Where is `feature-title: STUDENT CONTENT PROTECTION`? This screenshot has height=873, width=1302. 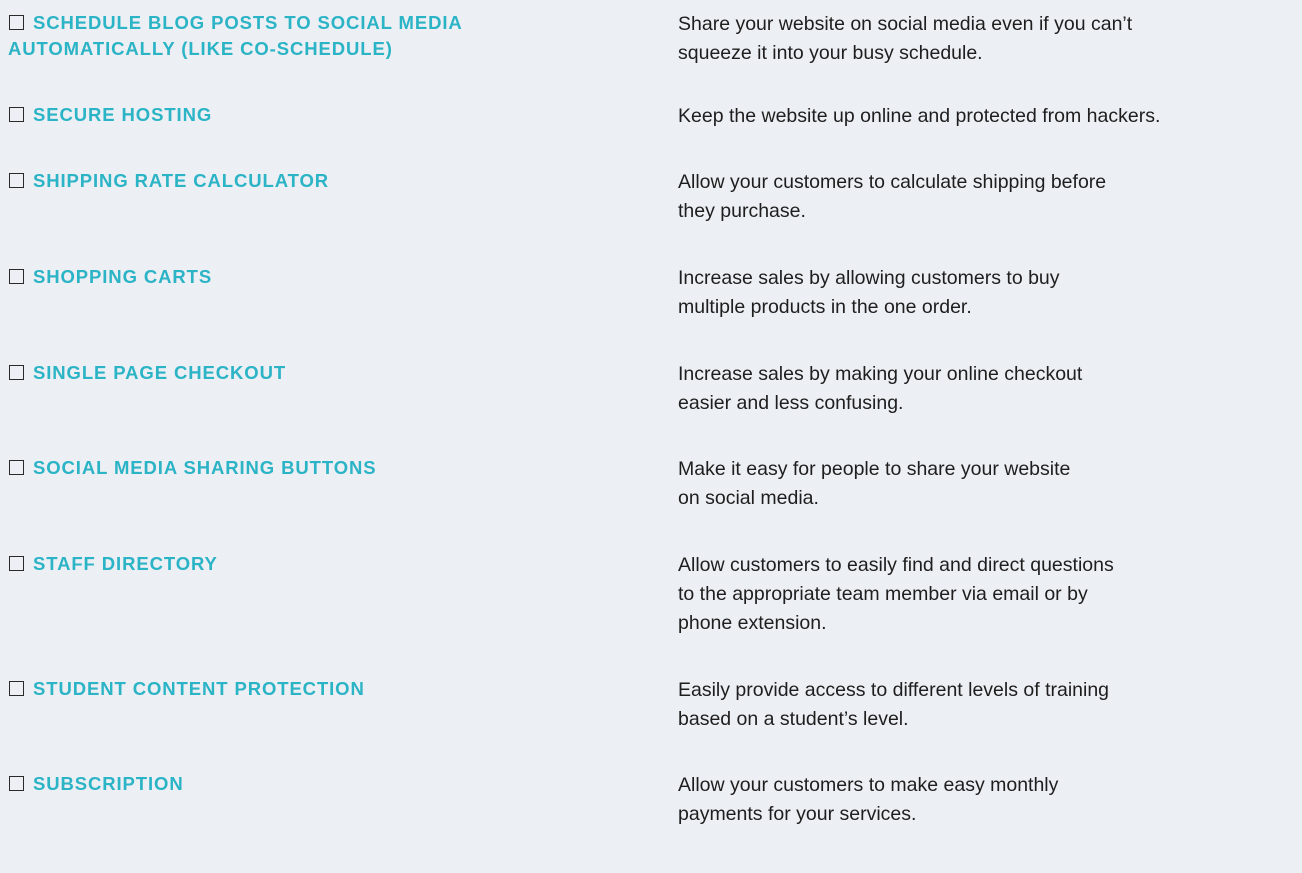 feature-title: STUDENT CONTENT PROTECTION is located at coordinates (333, 689).